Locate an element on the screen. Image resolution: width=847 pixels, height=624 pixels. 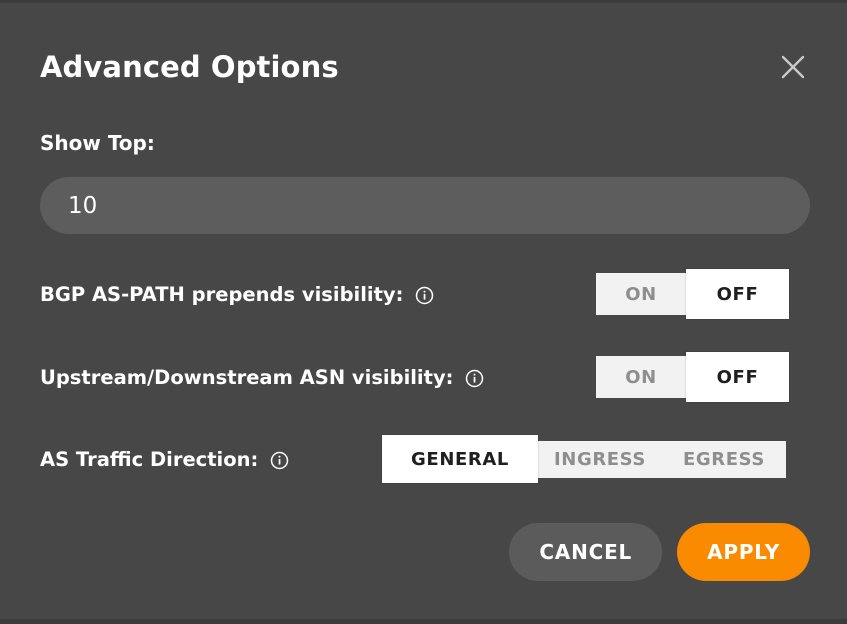
cancel-button: CANCEL is located at coordinates (586, 552).